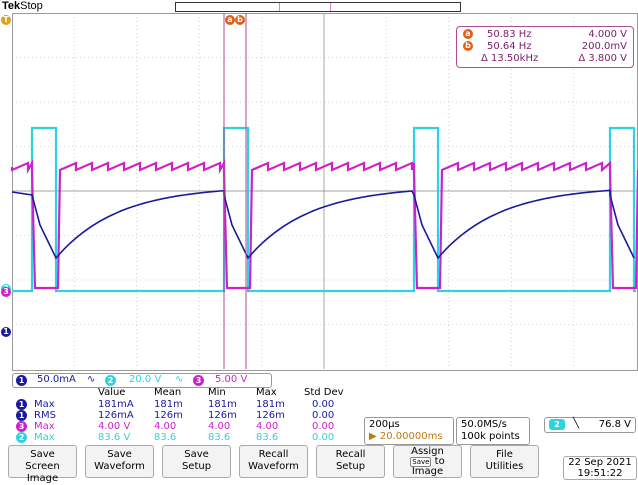 This screenshot has width=638, height=485. I want to click on meas-row-channel-badge: 2, so click(21, 437).